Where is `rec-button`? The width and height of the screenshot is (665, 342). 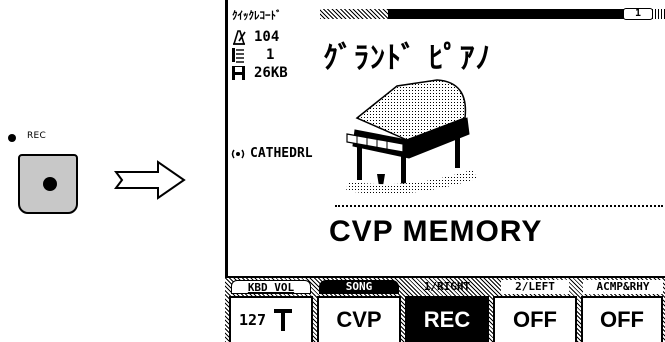
rec-button is located at coordinates (48, 184).